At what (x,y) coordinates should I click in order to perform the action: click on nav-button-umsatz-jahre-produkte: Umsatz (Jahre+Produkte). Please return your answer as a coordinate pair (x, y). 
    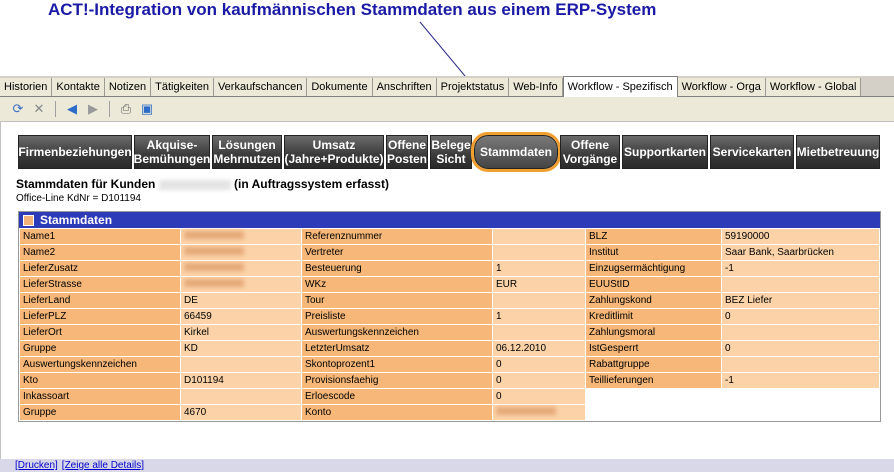
    Looking at the image, I should click on (334, 152).